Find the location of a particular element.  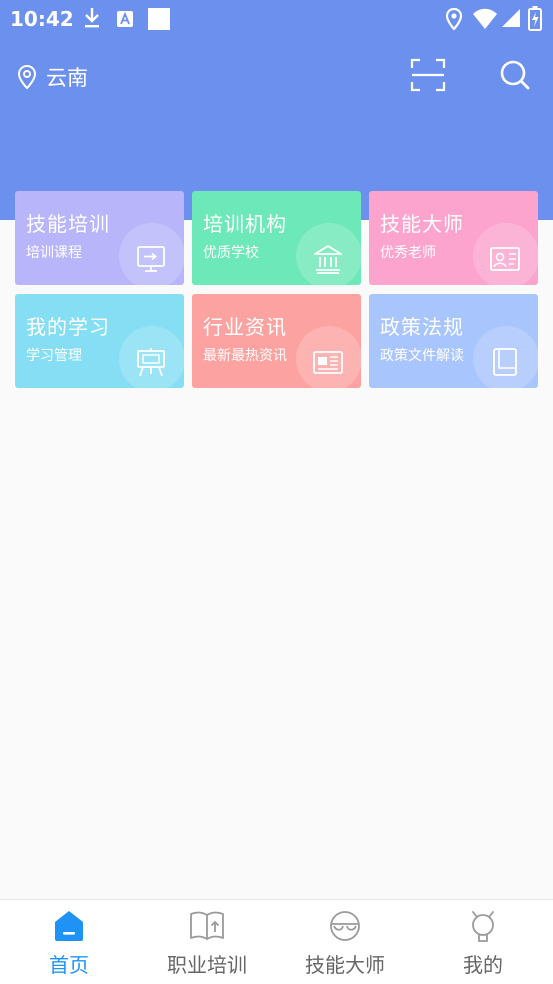

scan-button is located at coordinates (428, 75).